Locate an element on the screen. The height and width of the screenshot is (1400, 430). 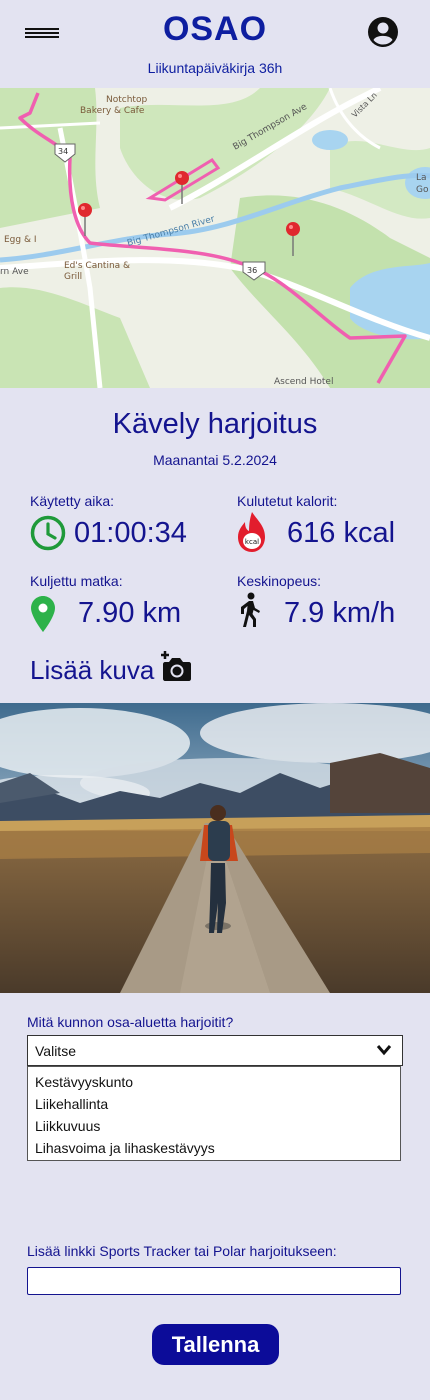
map-label-go: Go is located at coordinates (422, 190).